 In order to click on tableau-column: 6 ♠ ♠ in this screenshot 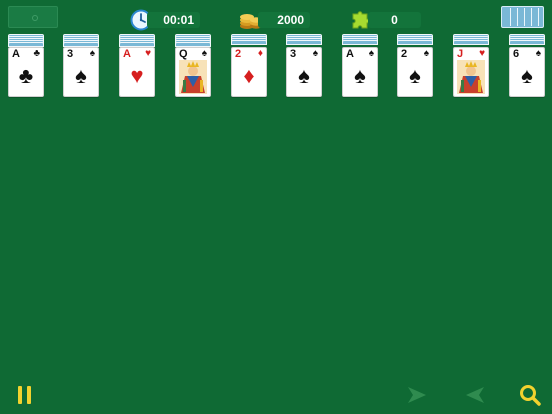, I will do `click(527, 66)`.